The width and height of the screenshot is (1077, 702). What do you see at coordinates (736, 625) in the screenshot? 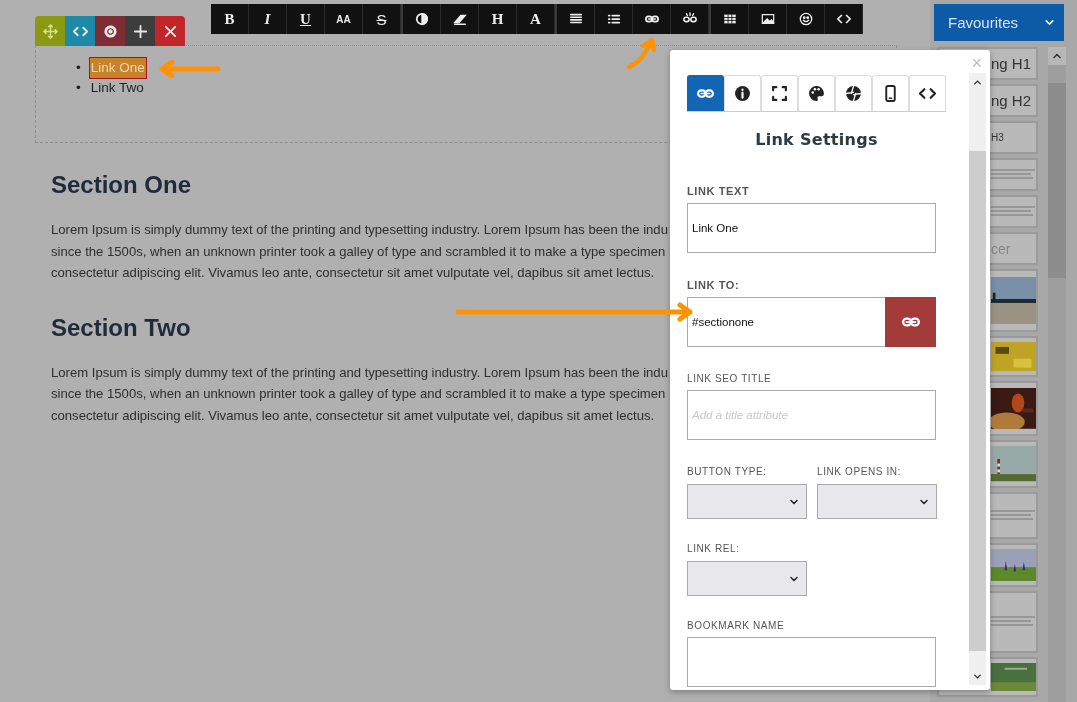
I see `field-label: BOOKMARK NAME` at bounding box center [736, 625].